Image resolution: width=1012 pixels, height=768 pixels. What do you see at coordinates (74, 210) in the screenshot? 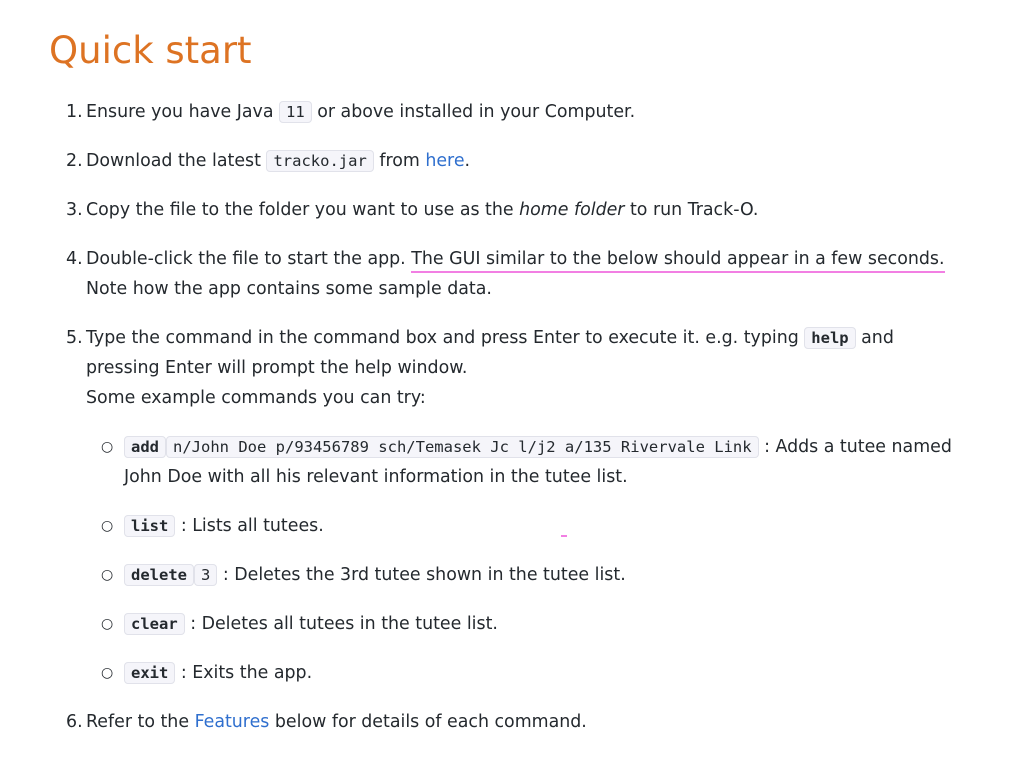
I see `step-number: 3.` at bounding box center [74, 210].